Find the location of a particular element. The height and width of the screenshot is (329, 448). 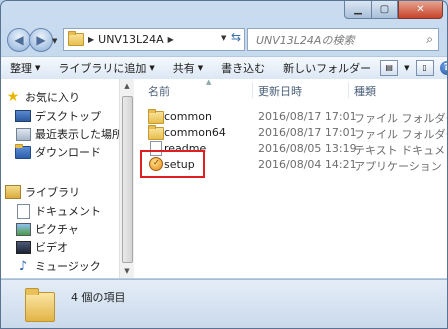

nav-item-documents: ドキュメント is located at coordinates (58, 211).